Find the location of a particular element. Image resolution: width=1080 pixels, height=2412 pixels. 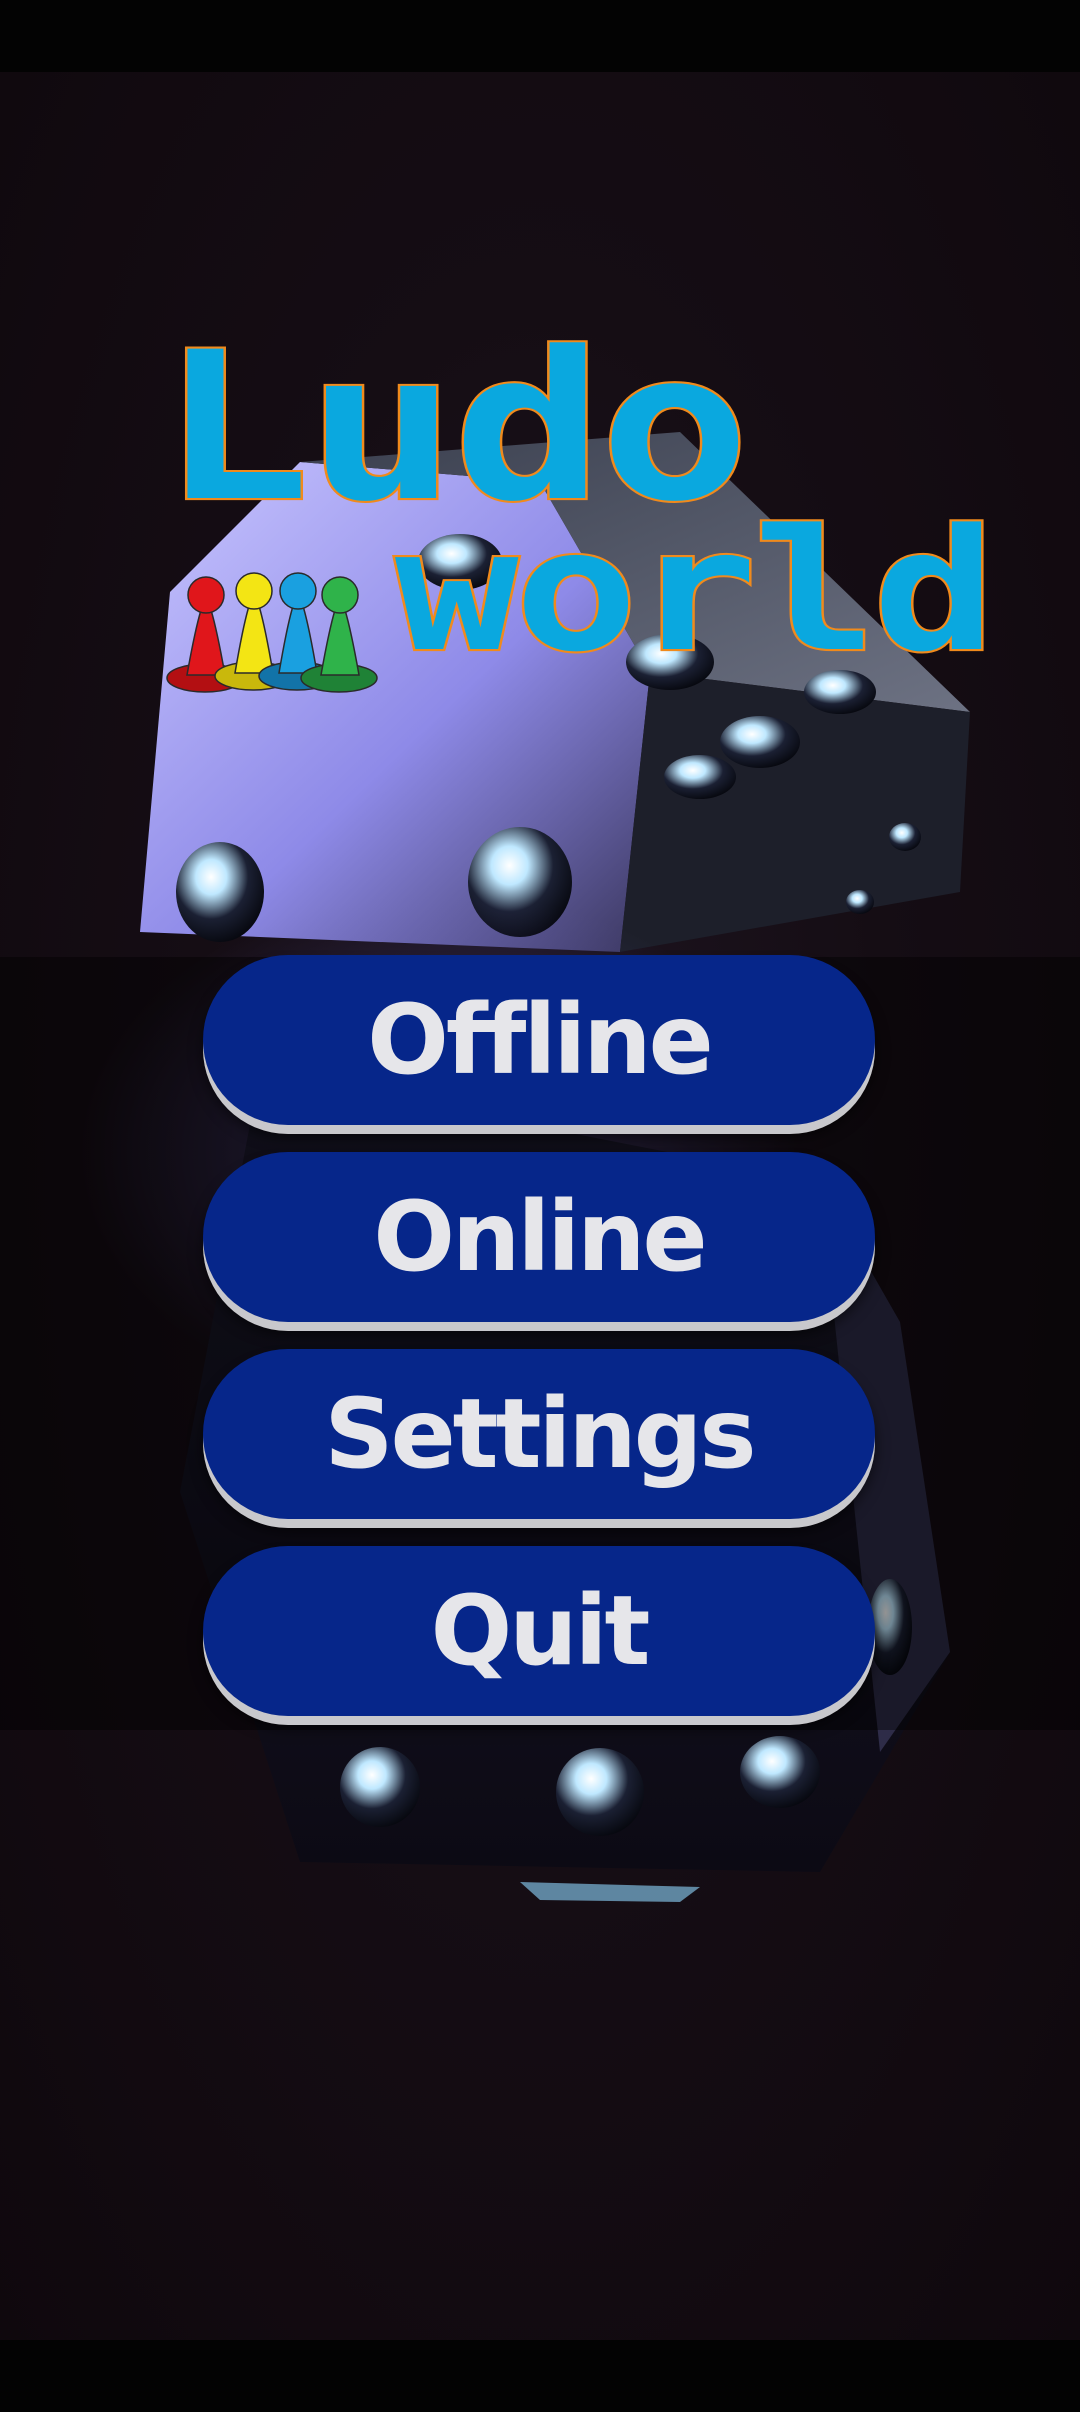

quit-button-label: Quit is located at coordinates (540, 1631).